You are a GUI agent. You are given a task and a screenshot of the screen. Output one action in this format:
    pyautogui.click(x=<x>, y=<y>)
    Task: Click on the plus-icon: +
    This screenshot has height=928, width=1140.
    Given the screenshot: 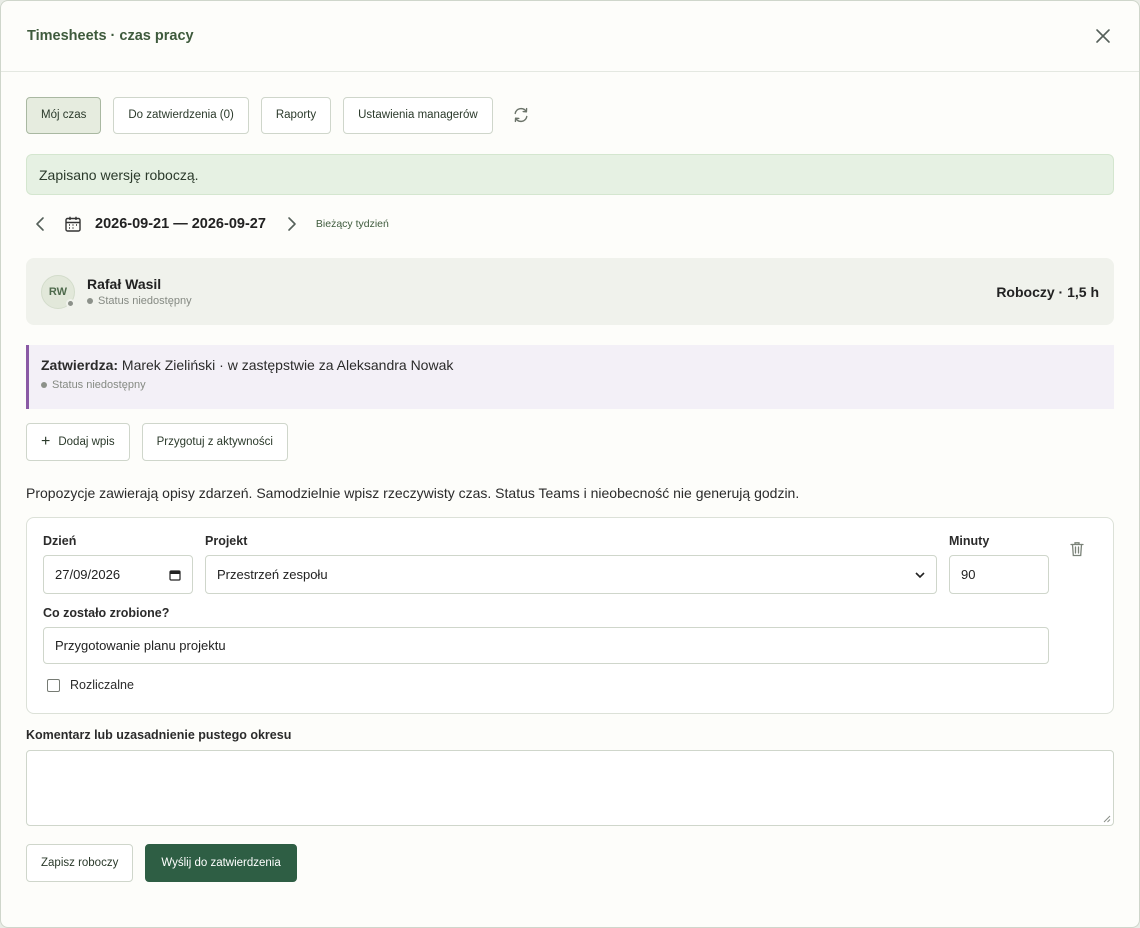 What is the action you would take?
    pyautogui.click(x=46, y=441)
    